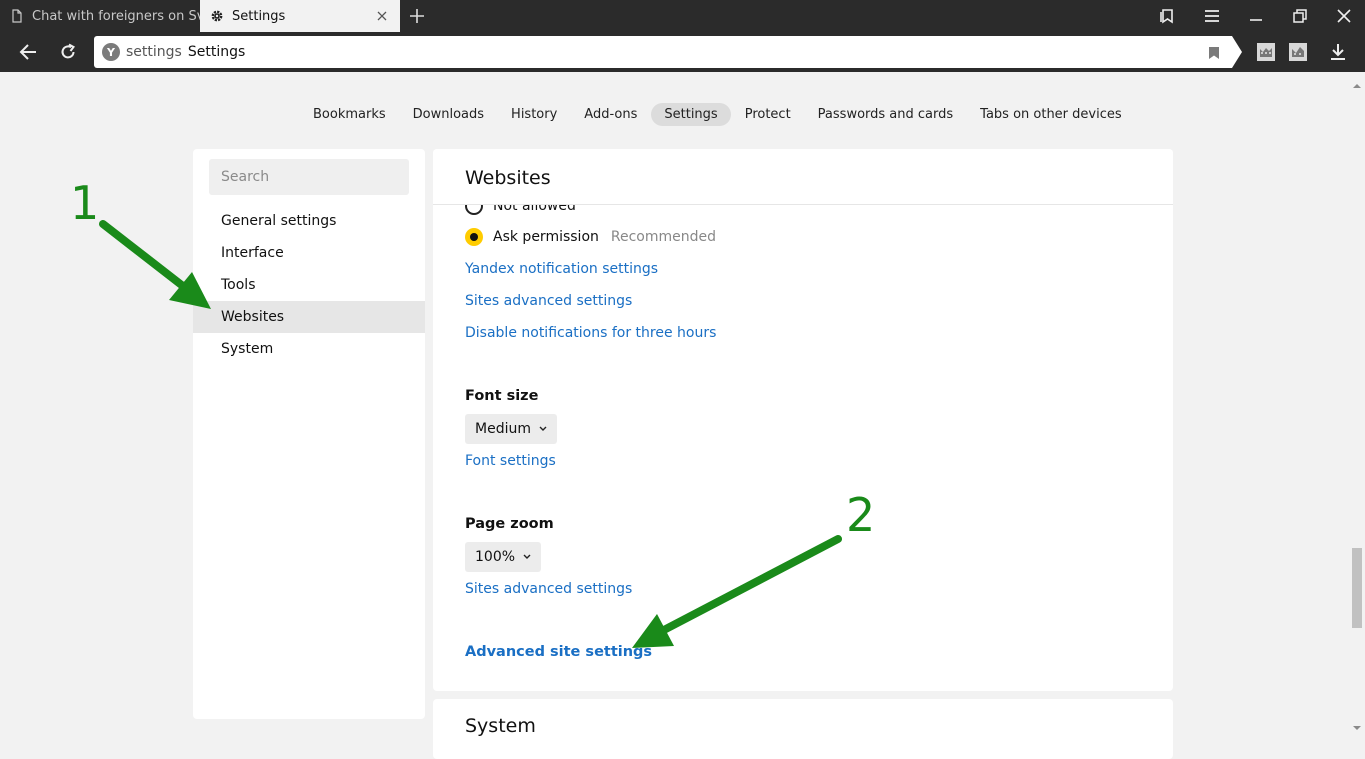  I want to click on sidebar-item-tools: Tools, so click(309, 285).